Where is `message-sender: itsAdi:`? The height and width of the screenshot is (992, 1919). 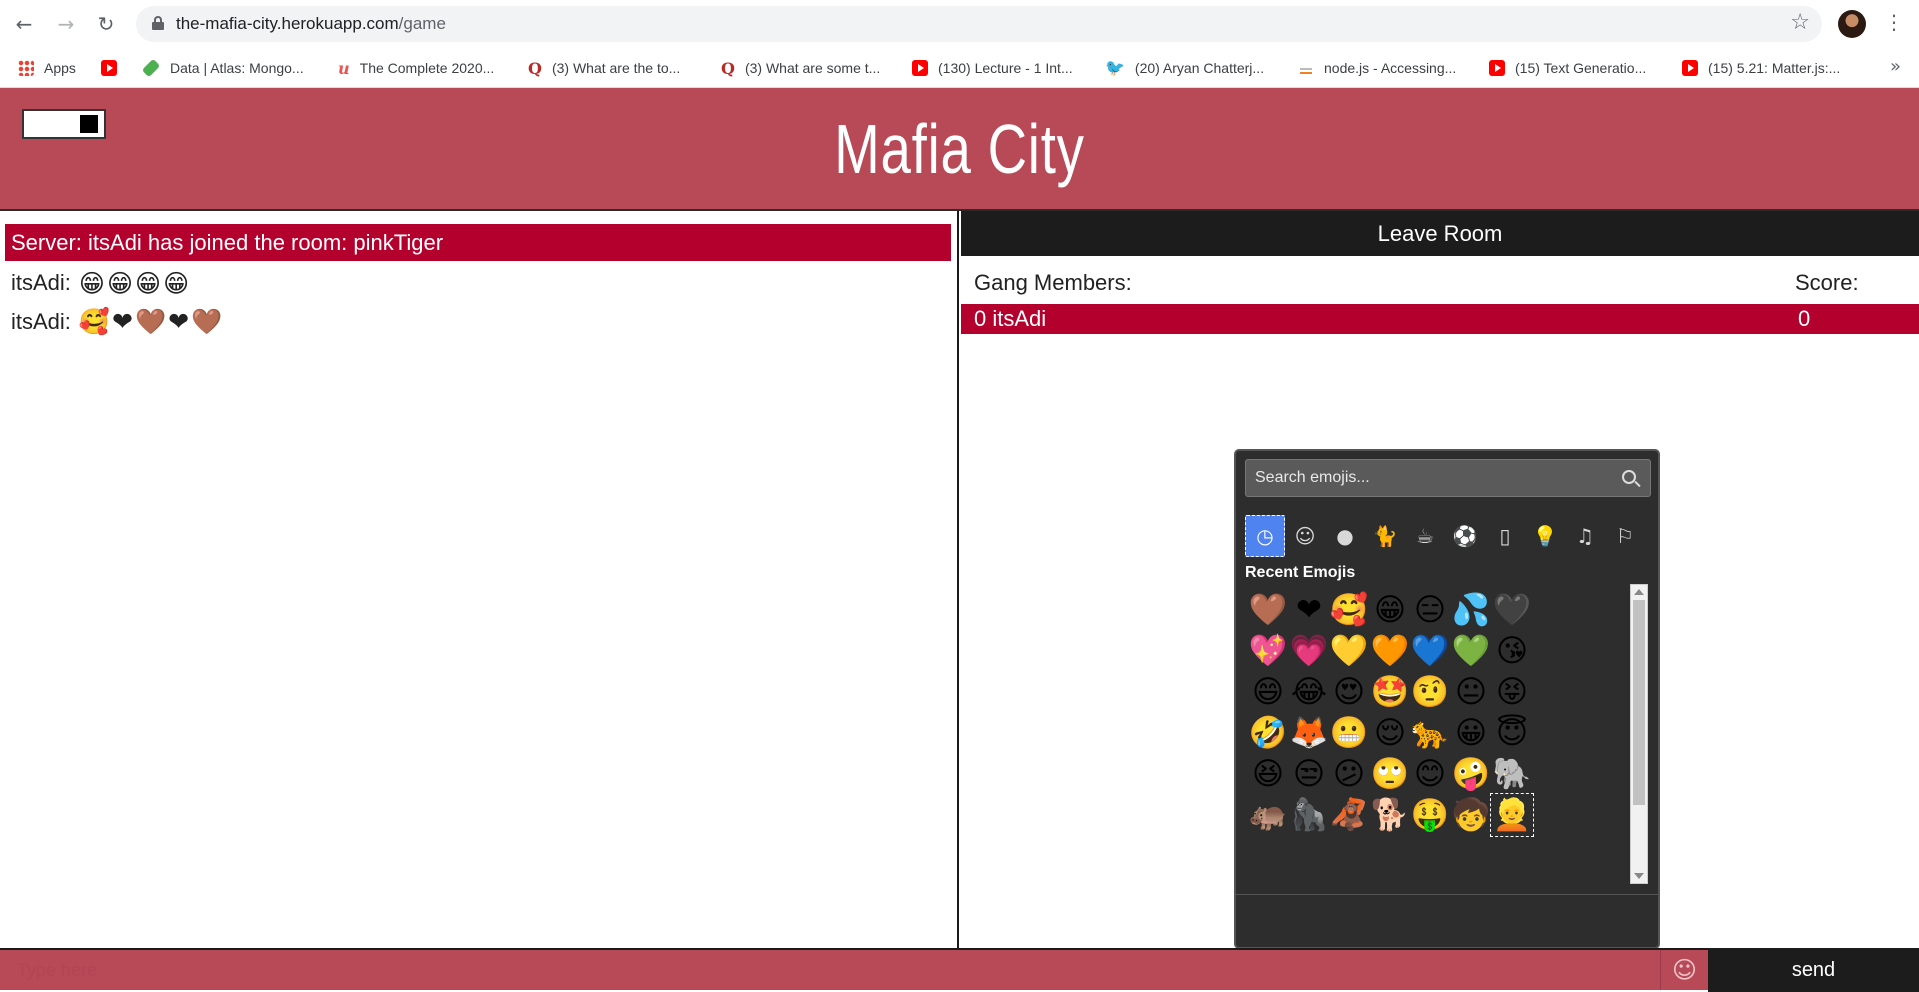 message-sender: itsAdi: is located at coordinates (41, 321).